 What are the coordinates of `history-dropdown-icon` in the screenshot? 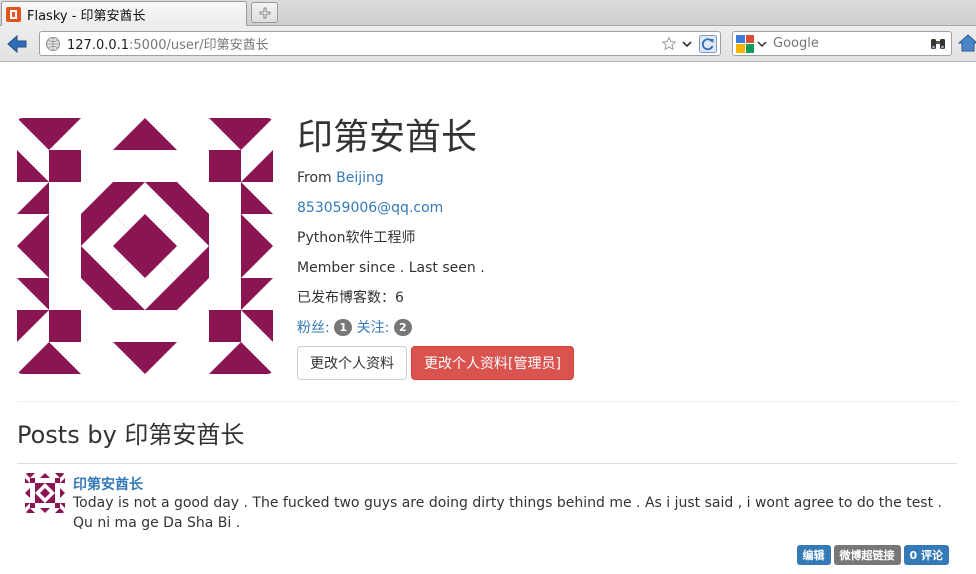 It's located at (687, 44).